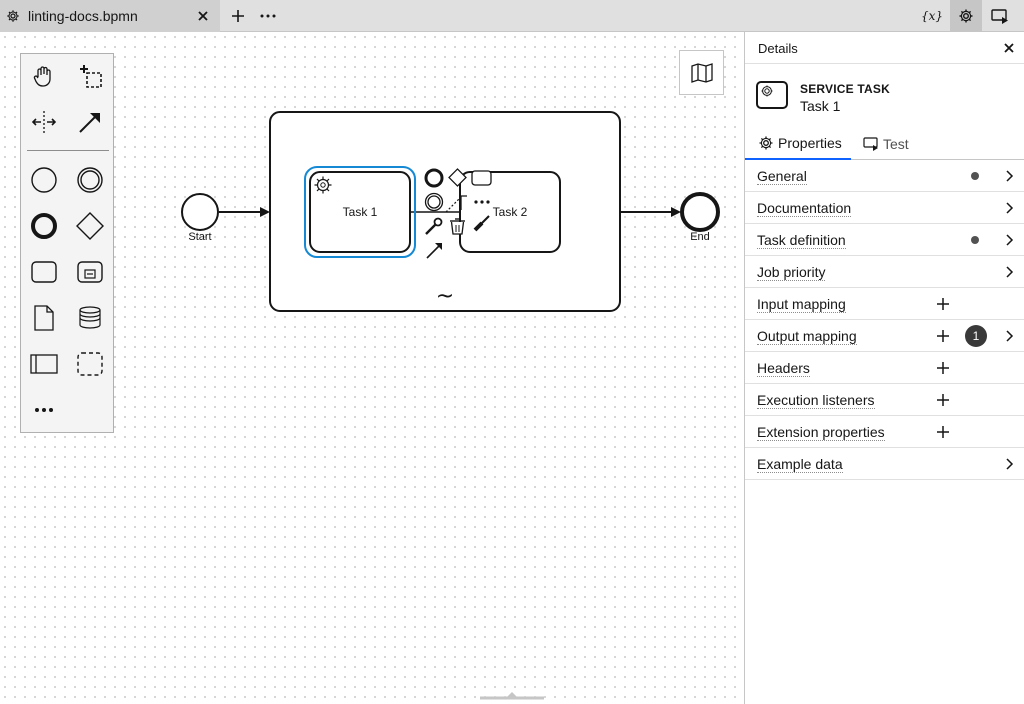 Image resolution: width=1024 pixels, height=704 pixels. I want to click on subprocess-marker: ~, so click(445, 296).